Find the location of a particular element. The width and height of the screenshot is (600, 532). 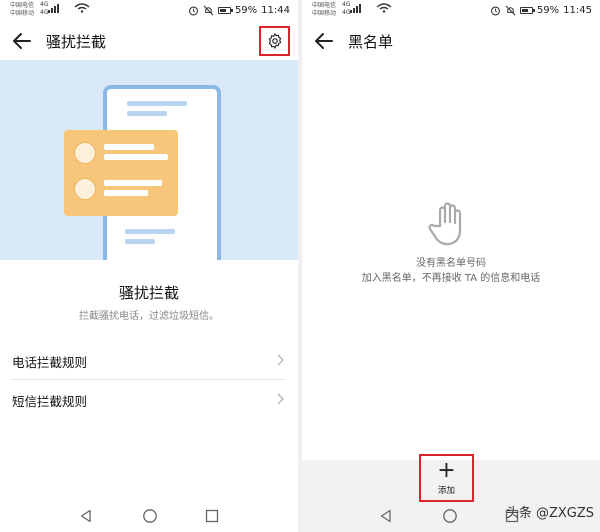

blocked-card-illustration is located at coordinates (121, 173).